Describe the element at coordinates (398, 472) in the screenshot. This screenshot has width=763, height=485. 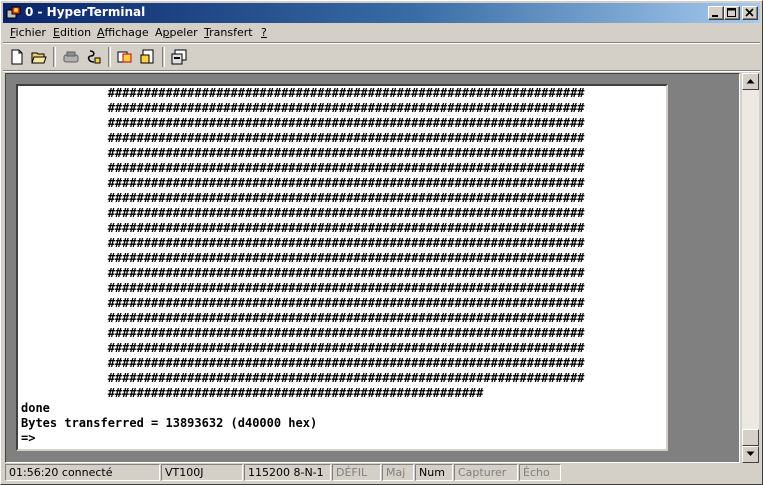
I see `status-caps-lock: Maj` at that location.